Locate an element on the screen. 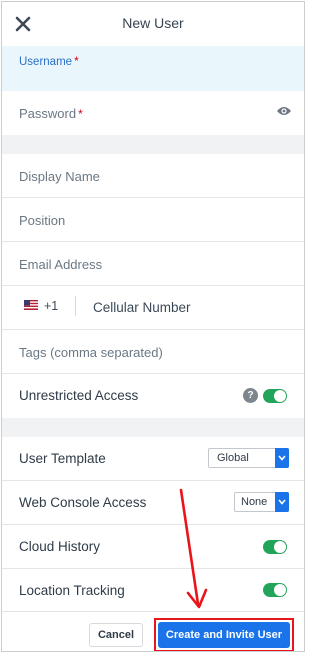 This screenshot has width=320, height=656. location-tracking-row: Location Tracking is located at coordinates (153, 590).